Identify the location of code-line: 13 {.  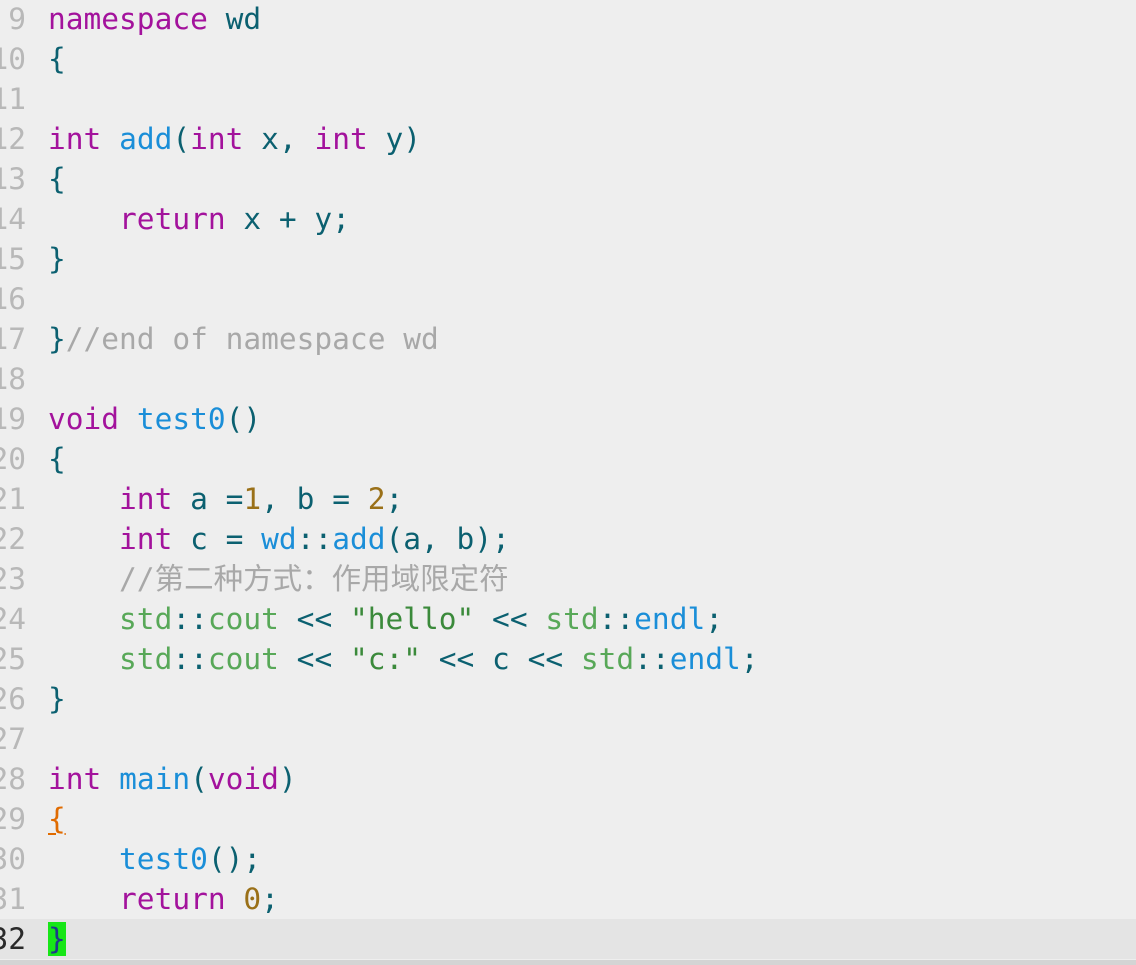
(568, 179).